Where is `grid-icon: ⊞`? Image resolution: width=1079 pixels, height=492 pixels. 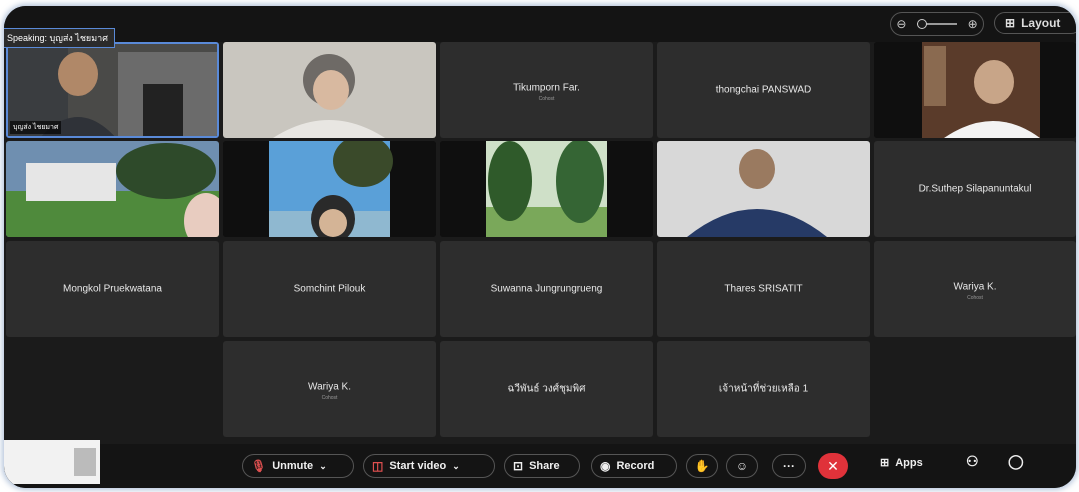
grid-icon: ⊞ is located at coordinates (1010, 23).